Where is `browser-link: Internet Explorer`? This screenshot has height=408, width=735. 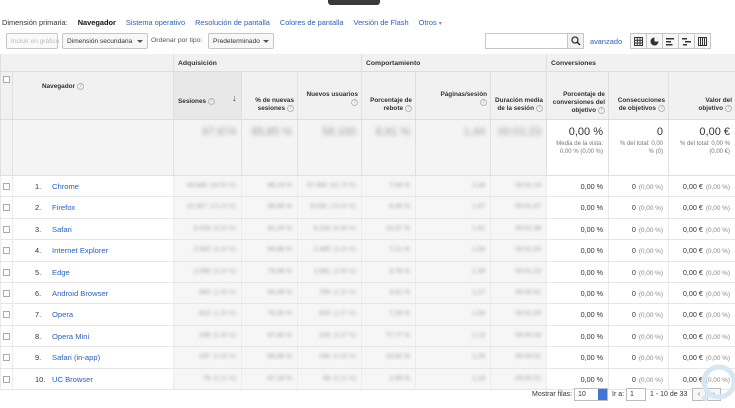
browser-link: Internet Explorer is located at coordinates (80, 250).